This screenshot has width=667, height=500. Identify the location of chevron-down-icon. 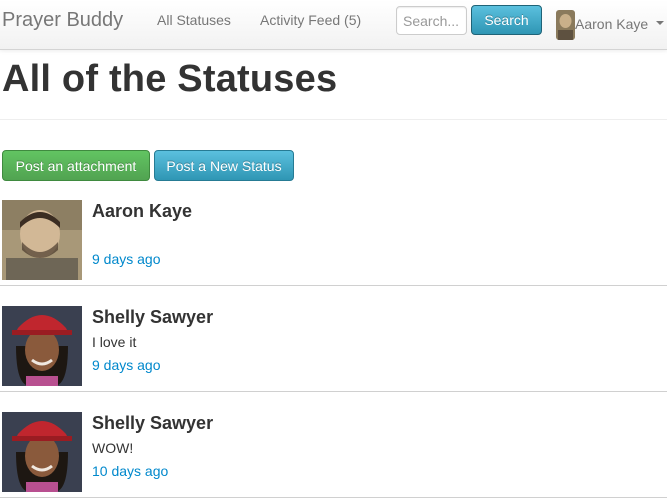
(660, 23).